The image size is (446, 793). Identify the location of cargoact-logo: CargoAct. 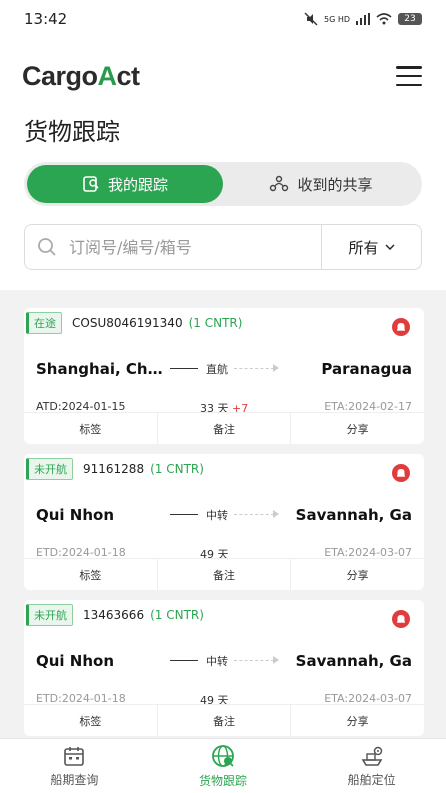
(81, 75).